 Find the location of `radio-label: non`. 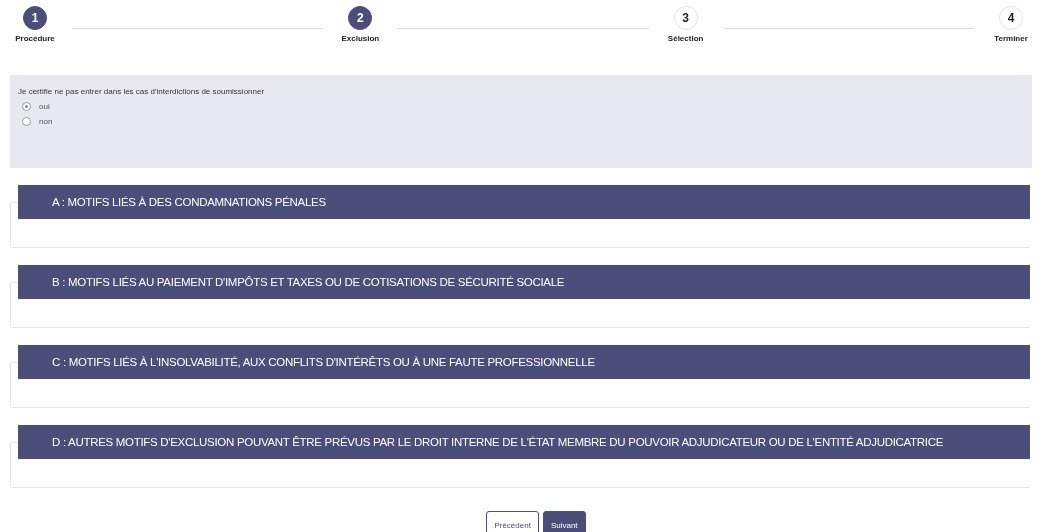

radio-label: non is located at coordinates (46, 121).